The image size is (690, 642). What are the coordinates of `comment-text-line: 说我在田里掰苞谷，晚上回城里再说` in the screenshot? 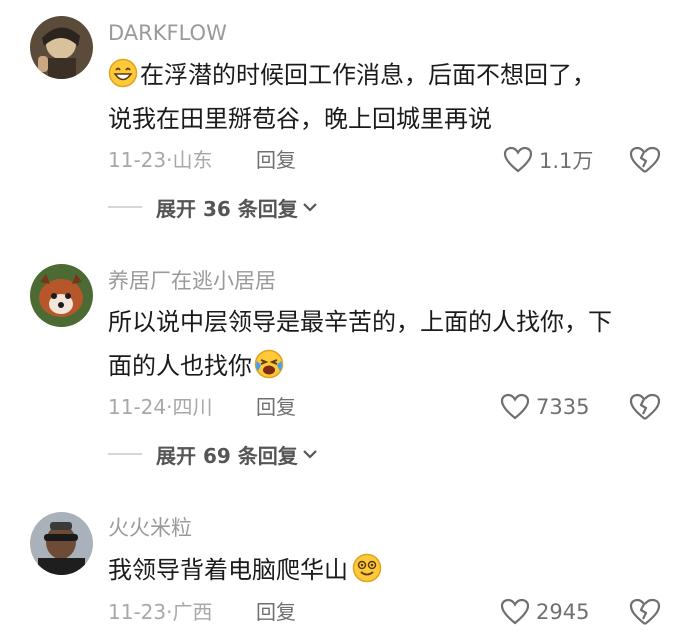 It's located at (300, 119).